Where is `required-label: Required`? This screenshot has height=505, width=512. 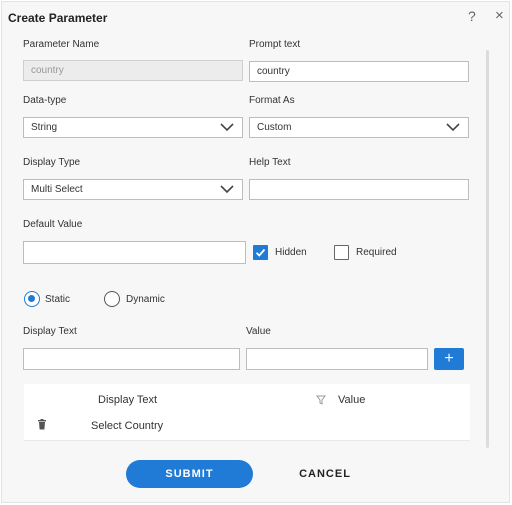 required-label: Required is located at coordinates (376, 252).